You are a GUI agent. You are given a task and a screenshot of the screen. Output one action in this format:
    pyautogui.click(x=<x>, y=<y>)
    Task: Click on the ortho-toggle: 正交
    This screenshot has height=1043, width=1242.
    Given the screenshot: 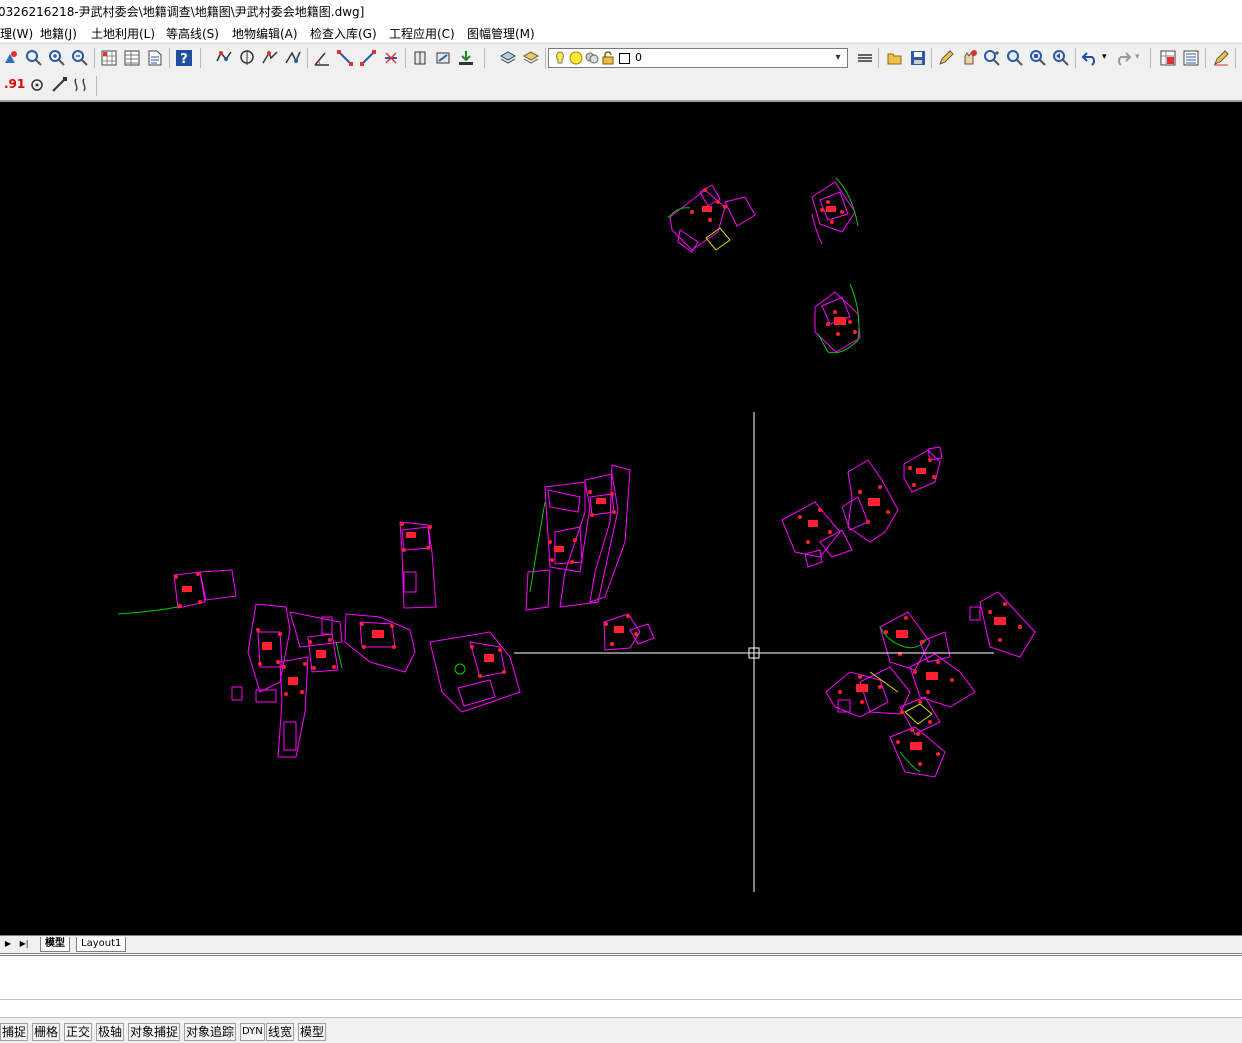 What is the action you would take?
    pyautogui.click(x=78, y=1032)
    